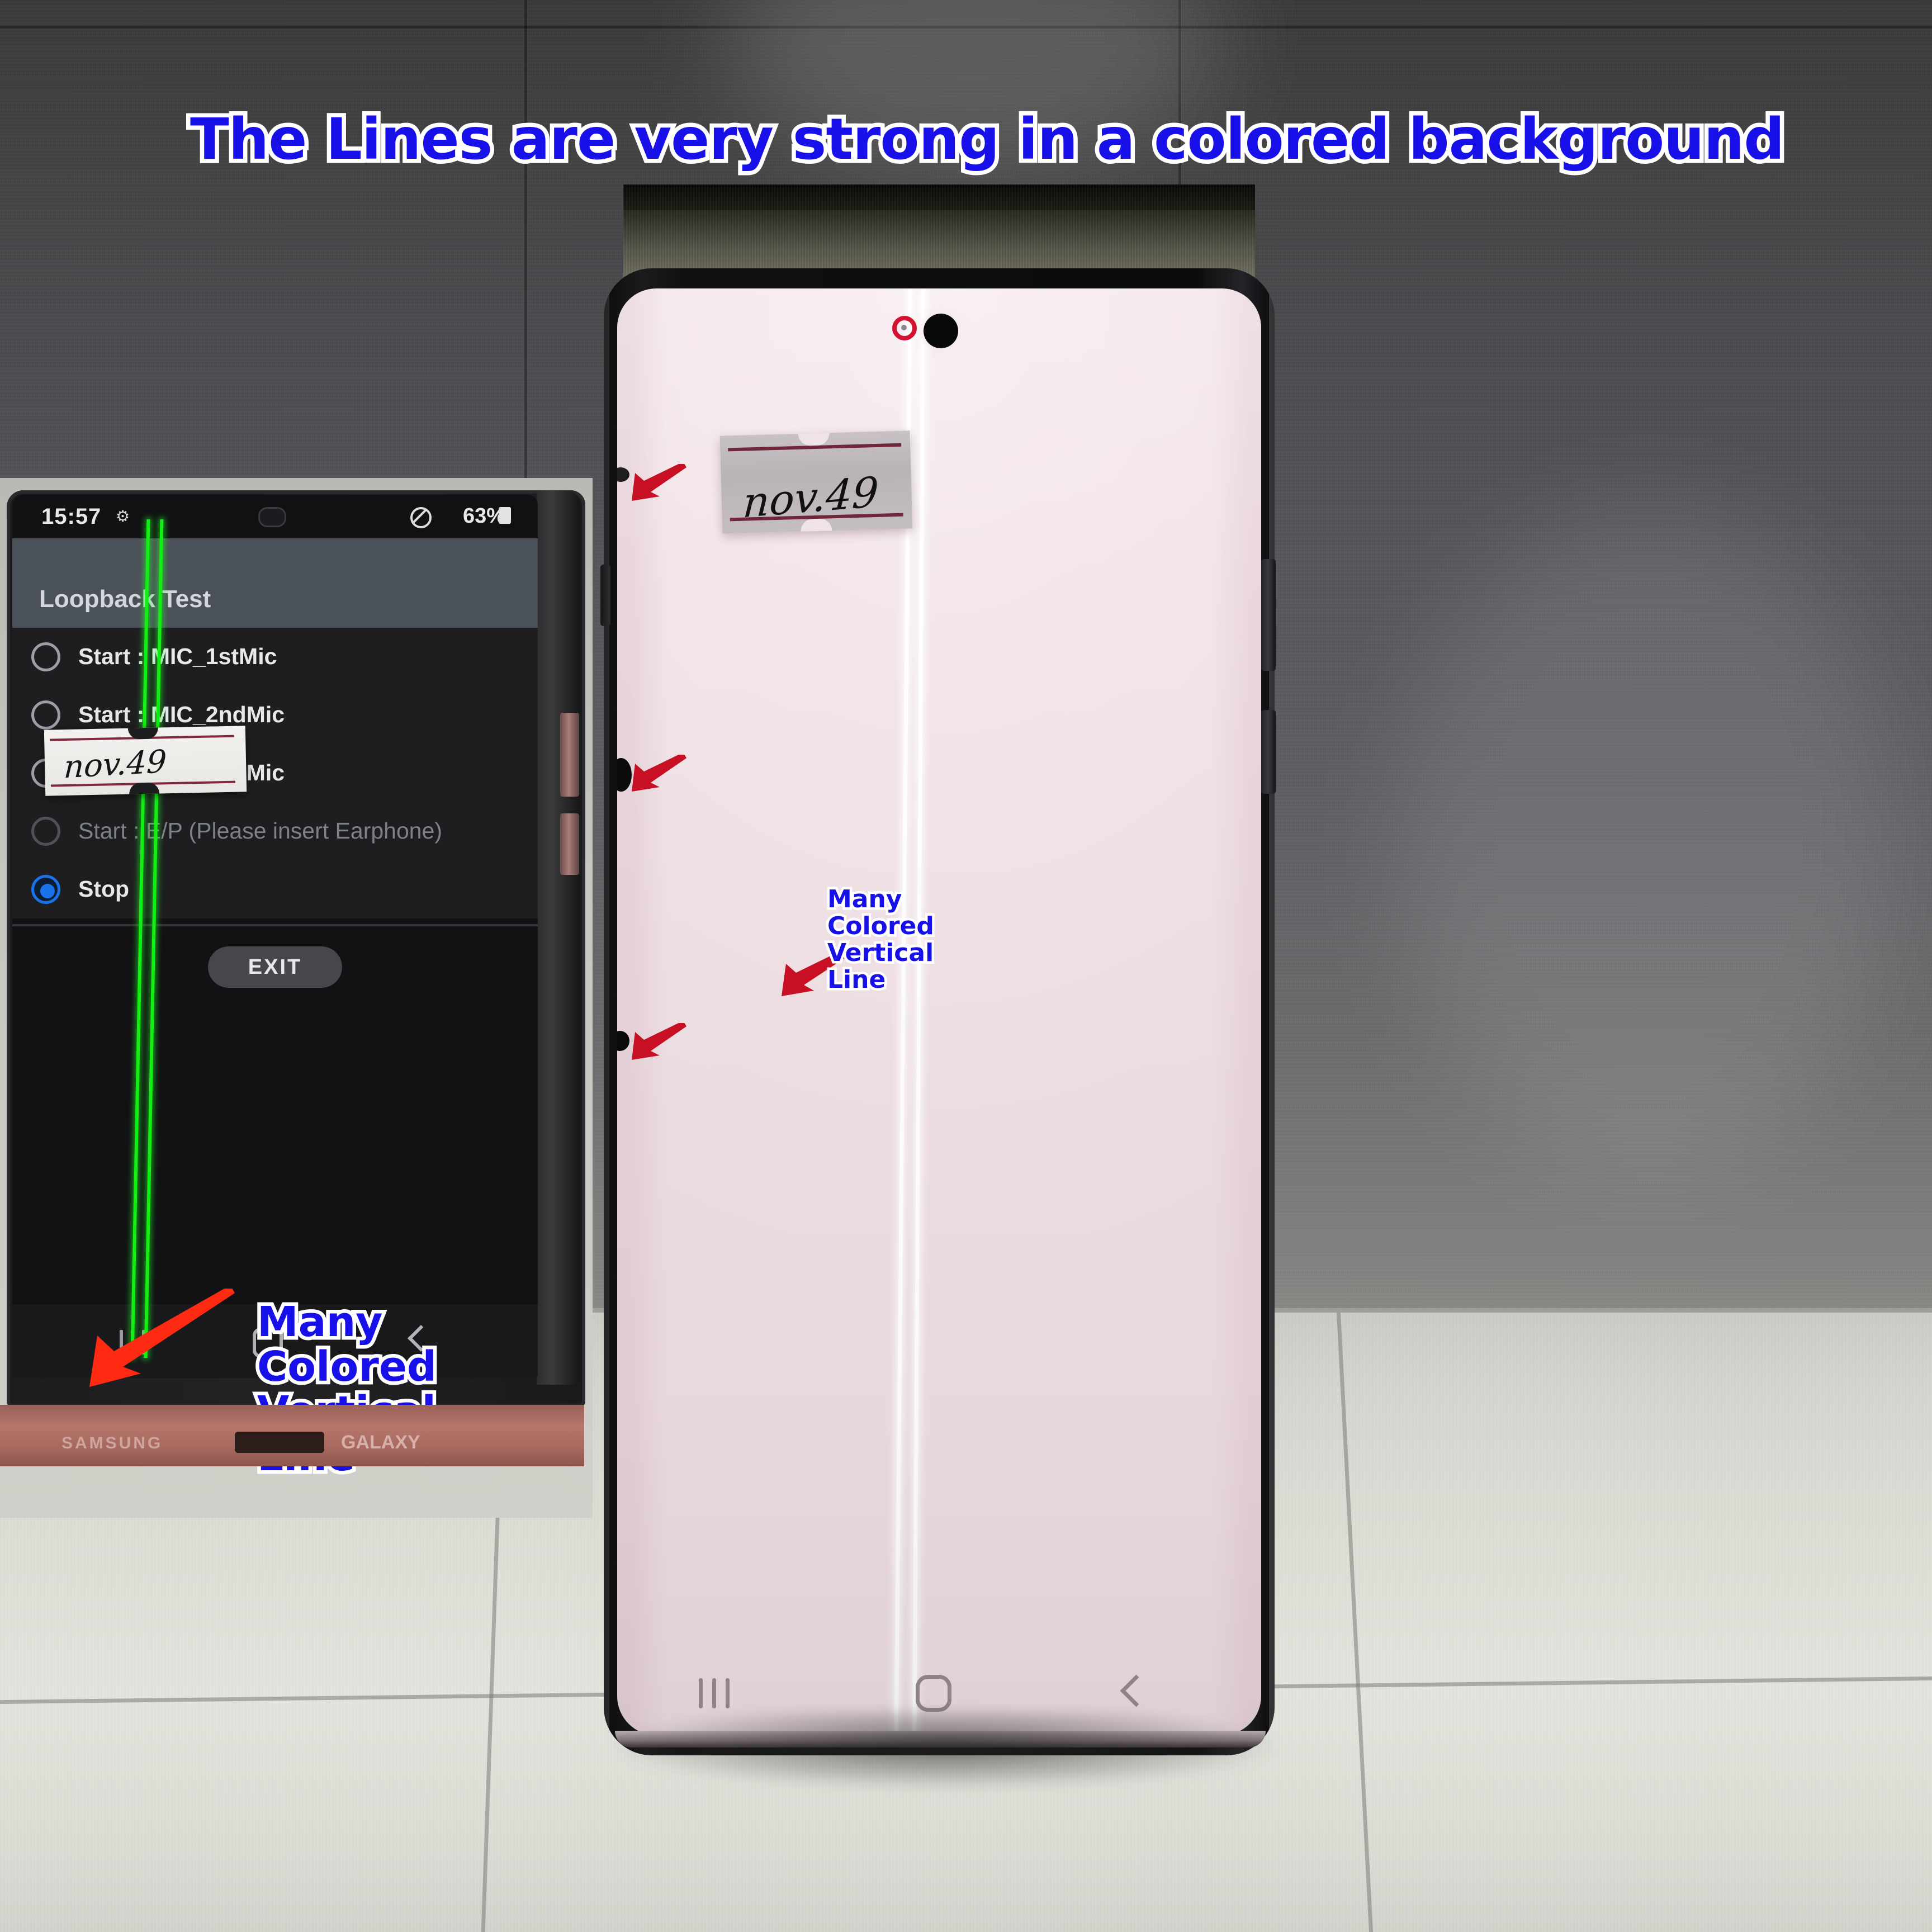  What do you see at coordinates (933, 1693) in the screenshot?
I see `home-icon` at bounding box center [933, 1693].